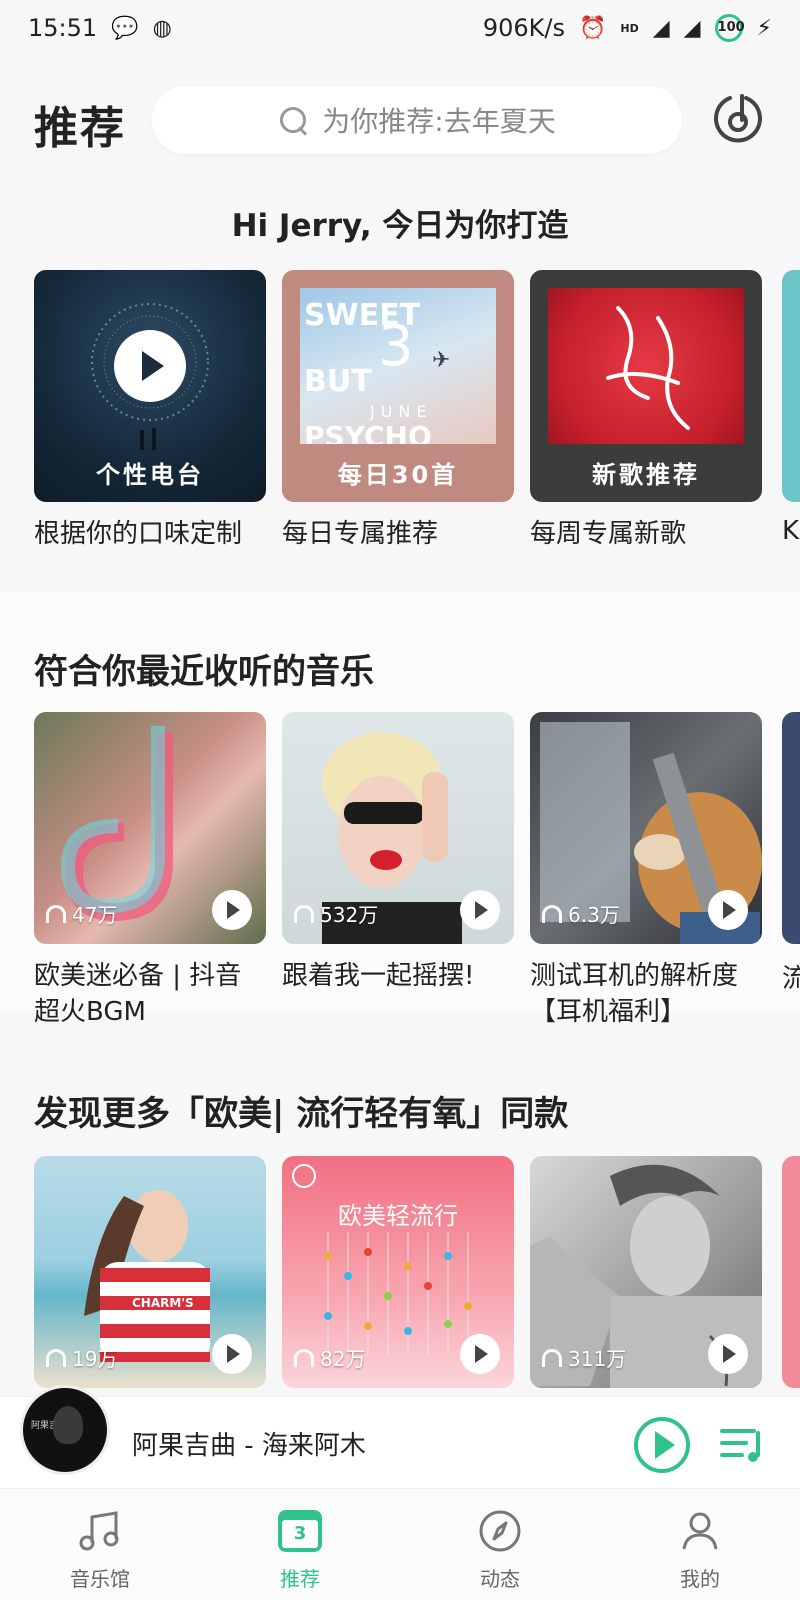 This screenshot has height=1600, width=800. Describe the element at coordinates (204, 672) in the screenshot. I see `section-title-recent: 符合你最近收听的音乐` at that location.